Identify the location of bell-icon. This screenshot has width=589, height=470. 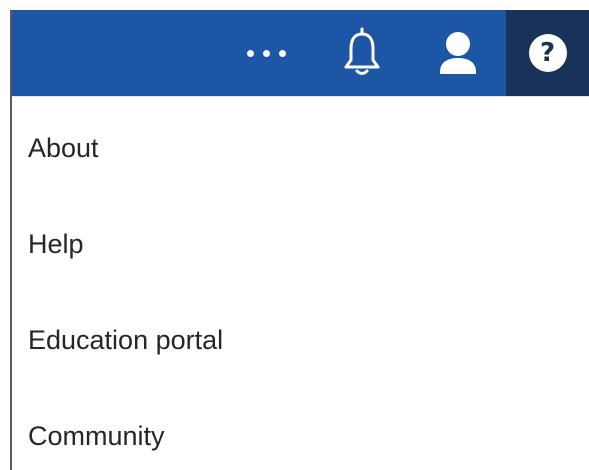
(362, 51).